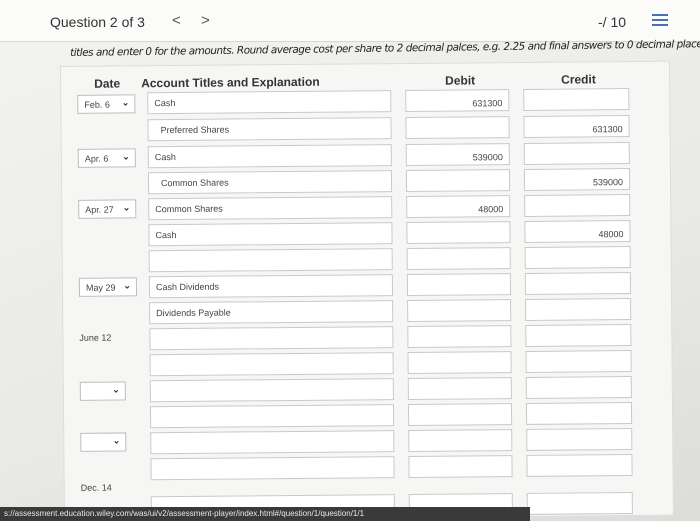 This screenshot has height=521, width=700. Describe the element at coordinates (95, 337) in the screenshot. I see `date-label: June 12` at that location.